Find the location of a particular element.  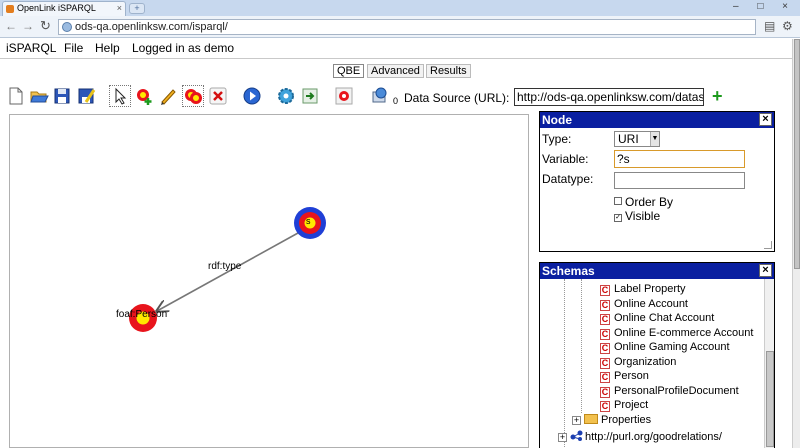

new-tab-button: + is located at coordinates (137, 8).